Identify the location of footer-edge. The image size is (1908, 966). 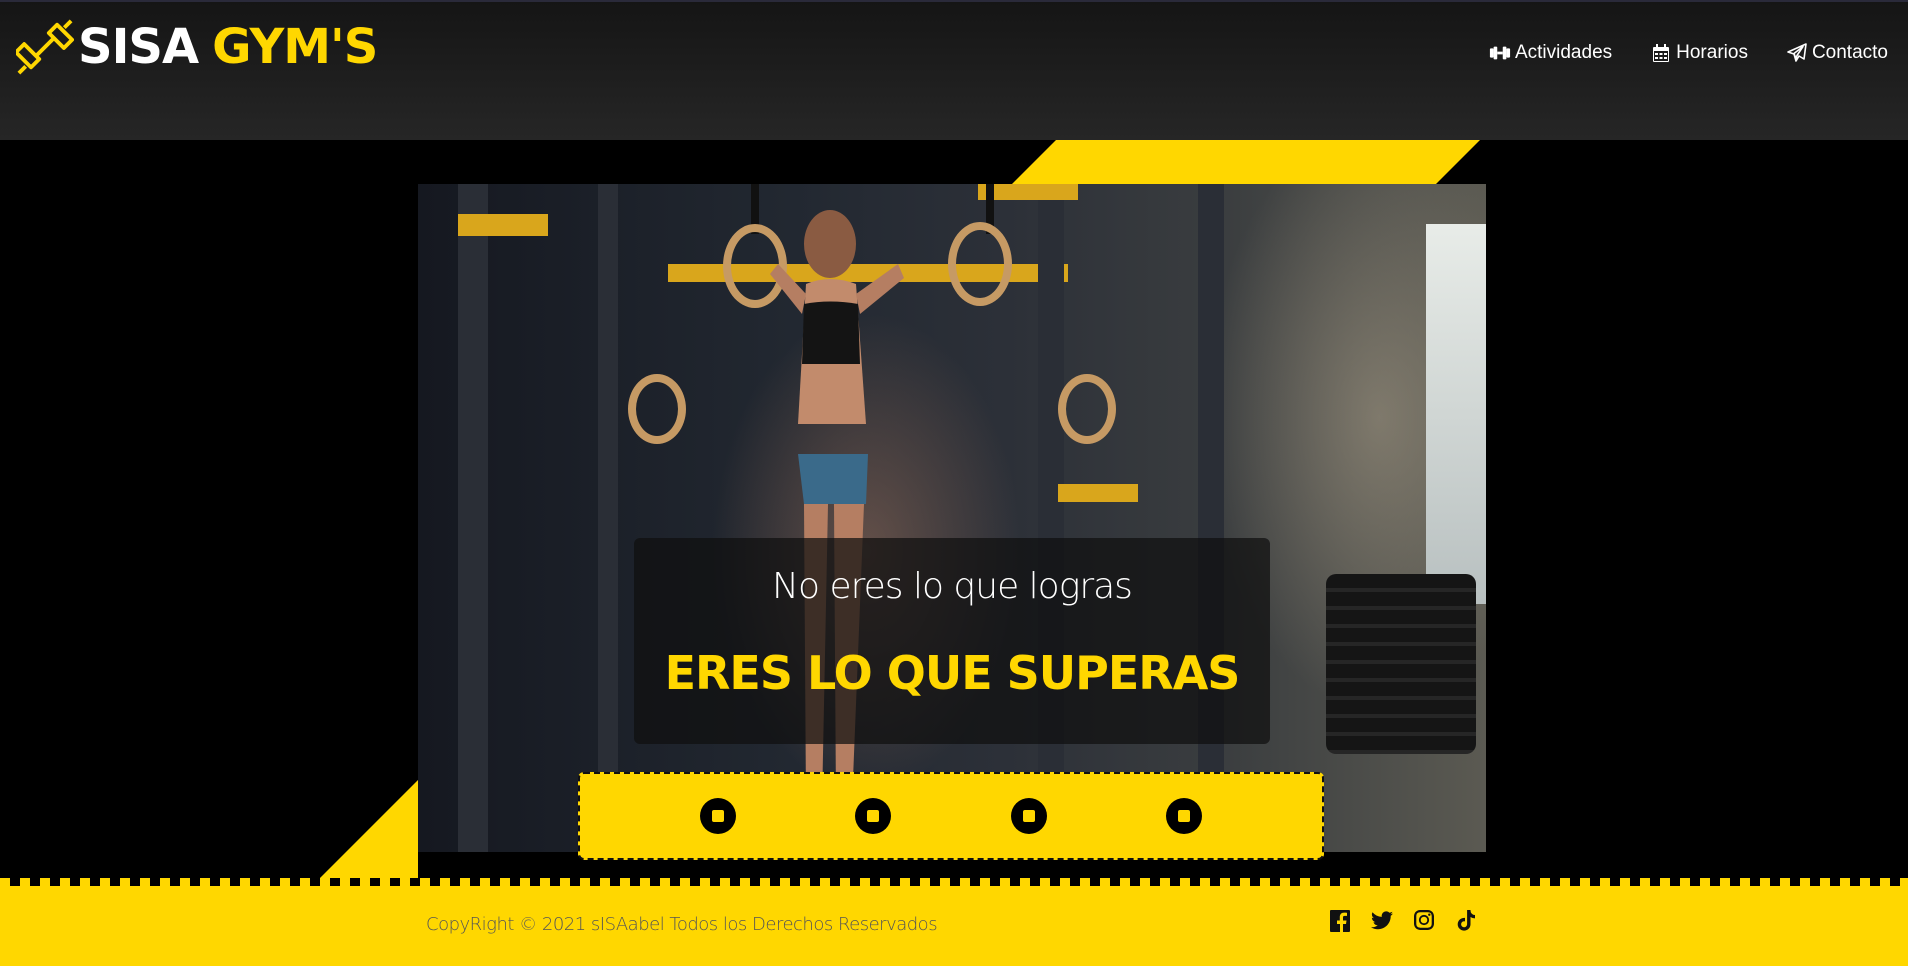
(954, 882).